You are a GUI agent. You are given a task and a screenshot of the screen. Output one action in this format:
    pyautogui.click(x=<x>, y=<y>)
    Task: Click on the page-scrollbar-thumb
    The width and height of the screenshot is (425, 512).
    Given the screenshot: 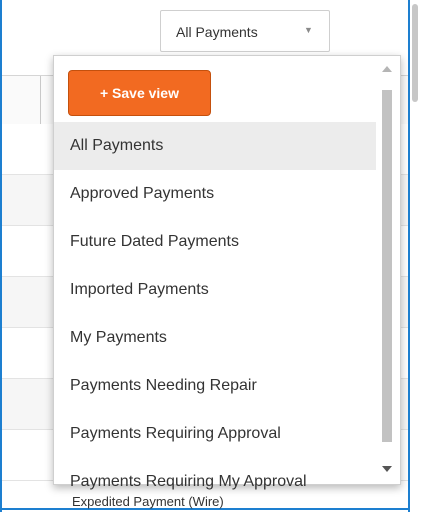 What is the action you would take?
    pyautogui.click(x=415, y=53)
    